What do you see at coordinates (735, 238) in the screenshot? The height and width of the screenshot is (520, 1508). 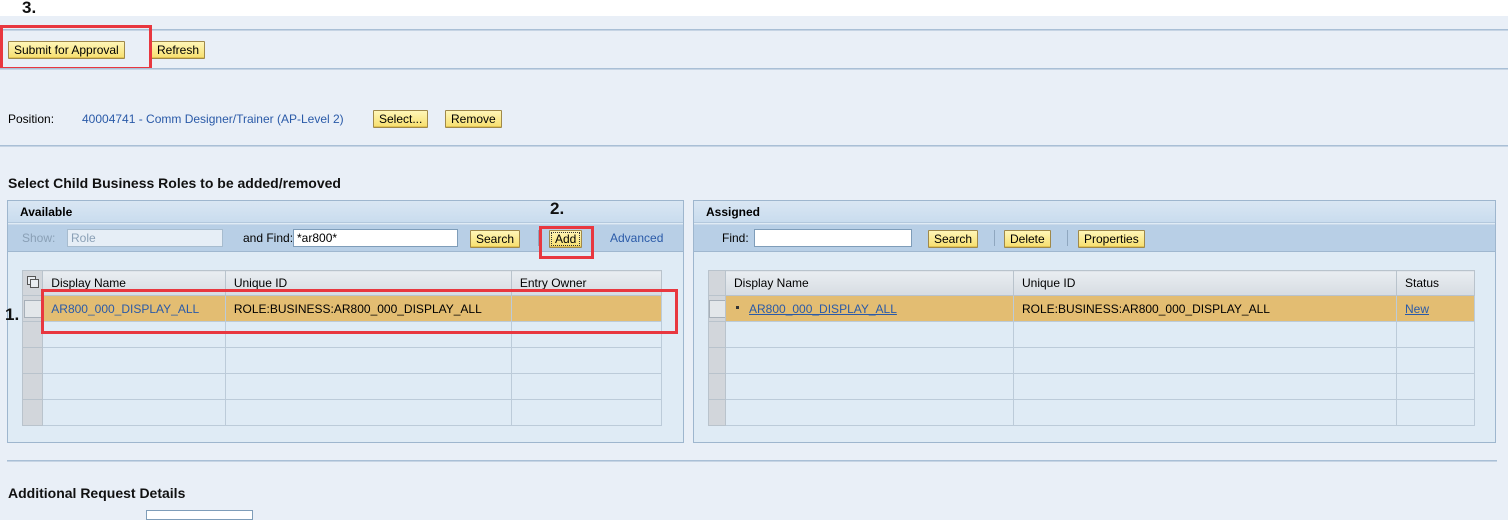 I see `assigned-find-label: Find:` at bounding box center [735, 238].